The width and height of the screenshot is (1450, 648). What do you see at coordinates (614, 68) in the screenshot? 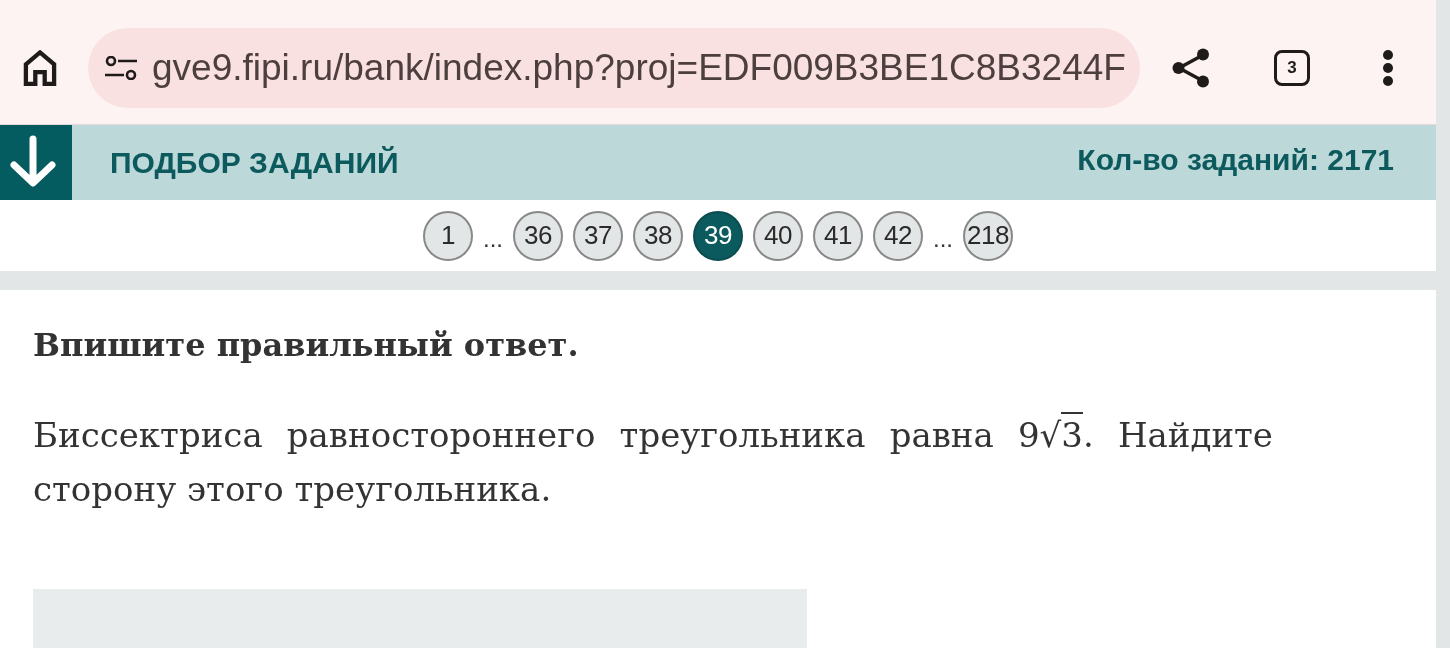
I see `address-bar: gve9.fipi.ru/bank/index.php?proj=EDF009B3BE1C8B3244F` at bounding box center [614, 68].